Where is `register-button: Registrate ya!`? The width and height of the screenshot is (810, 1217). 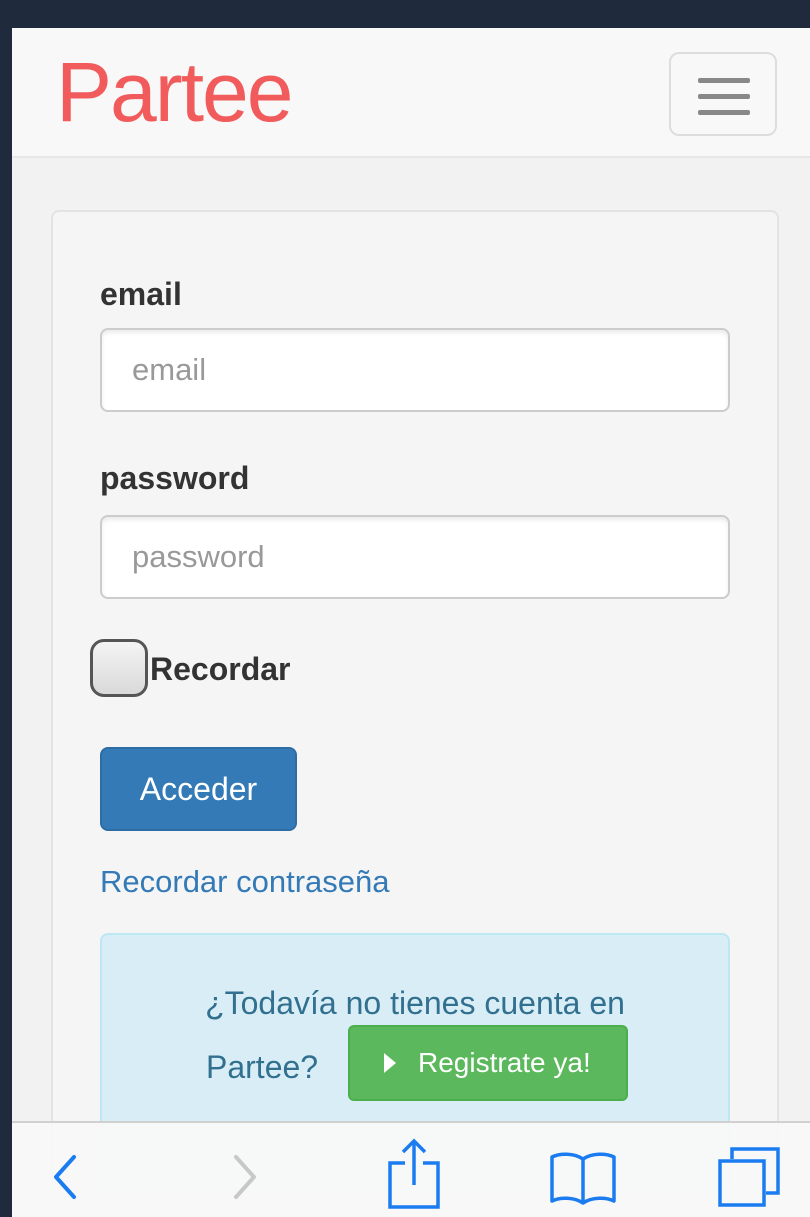
register-button: Registrate ya! is located at coordinates (488, 1063).